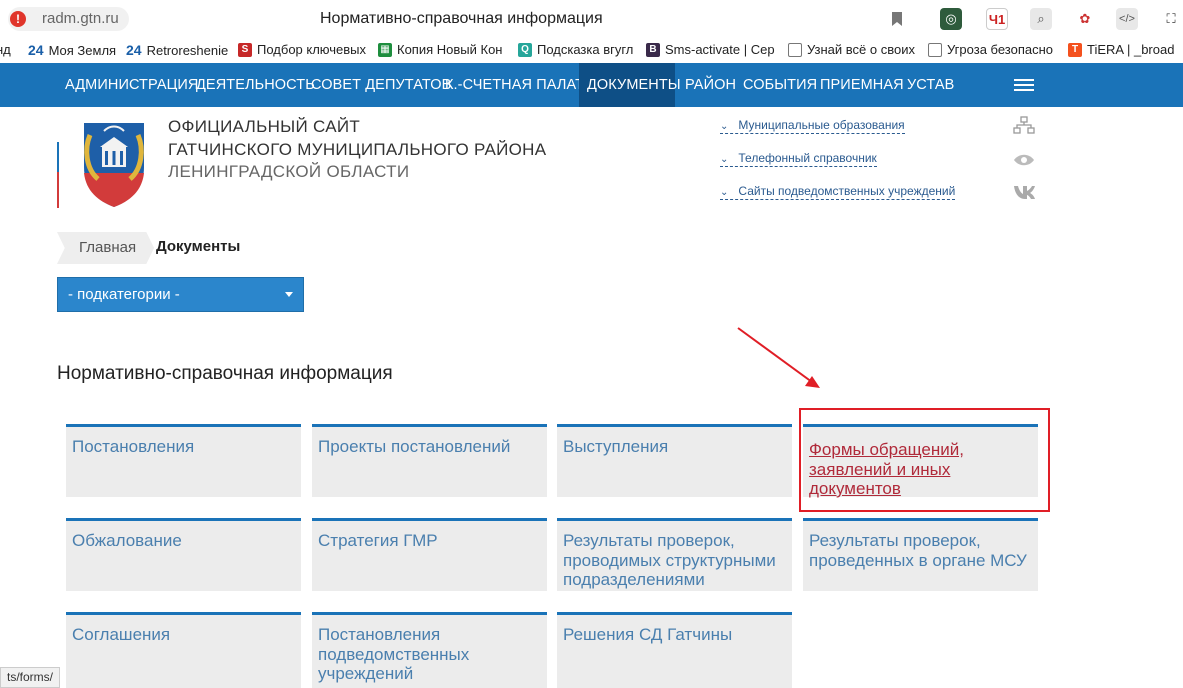 This screenshot has width=1183, height=688. I want to click on bookmark-item: Q Подсказка вгугл, so click(575, 49).